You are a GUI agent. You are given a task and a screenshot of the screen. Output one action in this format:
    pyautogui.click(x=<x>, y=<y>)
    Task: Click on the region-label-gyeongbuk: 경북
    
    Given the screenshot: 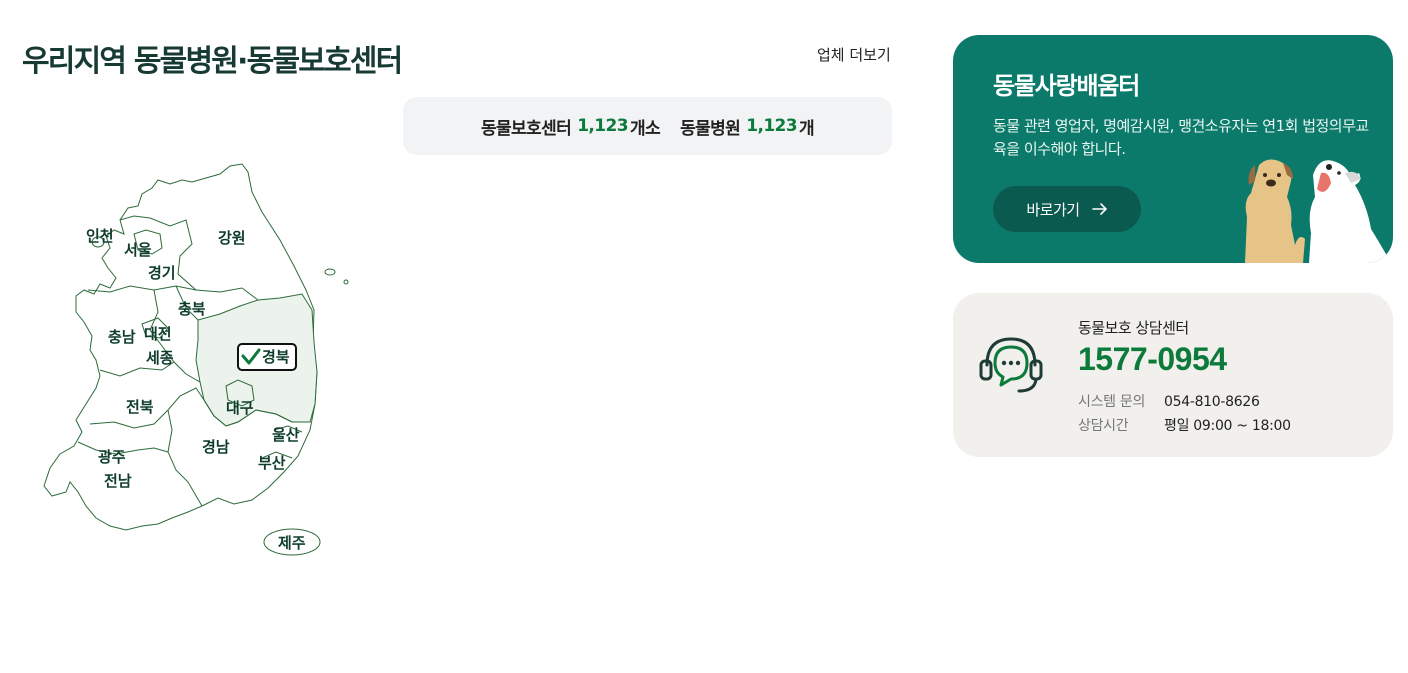 What is the action you would take?
    pyautogui.click(x=276, y=357)
    